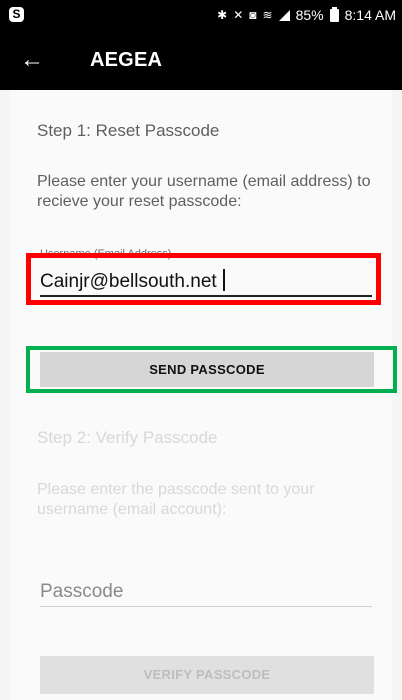 The height and width of the screenshot is (700, 402). Describe the element at coordinates (267, 15) in the screenshot. I see `wifi-icon: ≋` at that location.